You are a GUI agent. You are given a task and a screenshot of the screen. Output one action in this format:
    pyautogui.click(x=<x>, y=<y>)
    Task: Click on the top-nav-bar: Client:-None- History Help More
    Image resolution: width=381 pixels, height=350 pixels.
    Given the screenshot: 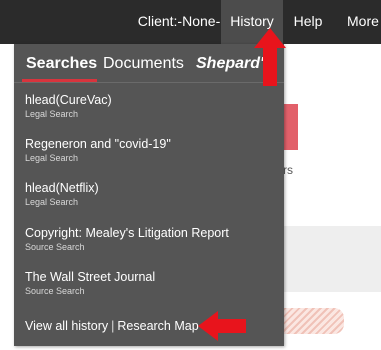 What is the action you would take?
    pyautogui.click(x=190, y=22)
    